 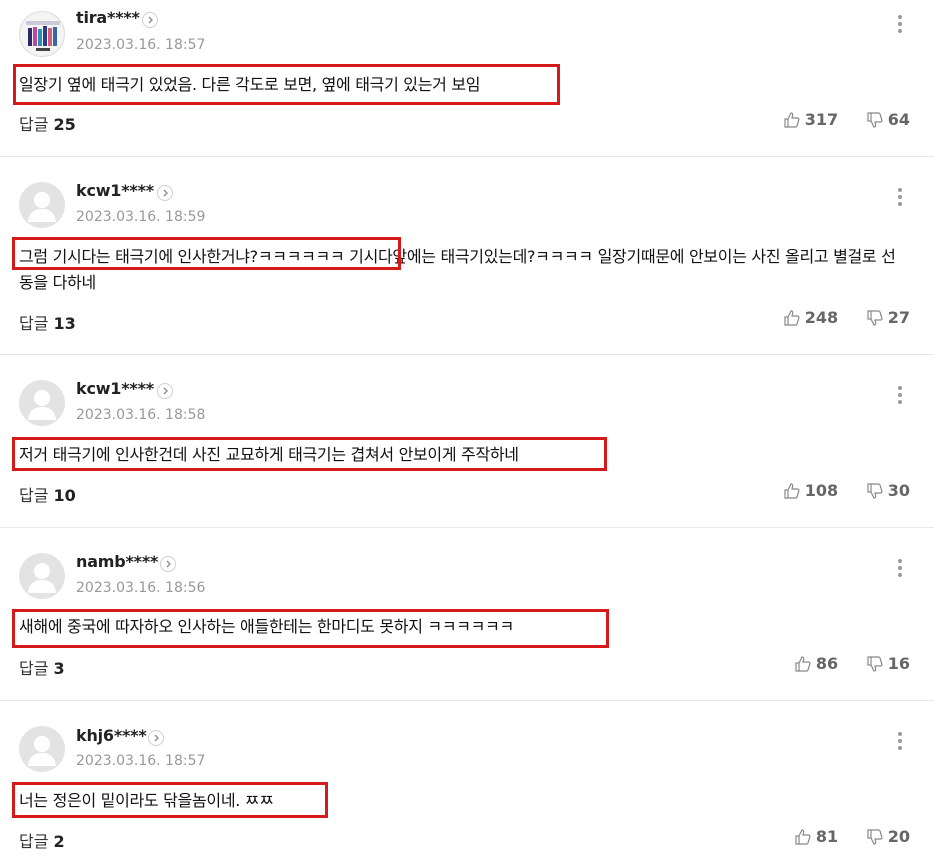 I want to click on like-count: 81, so click(x=827, y=836).